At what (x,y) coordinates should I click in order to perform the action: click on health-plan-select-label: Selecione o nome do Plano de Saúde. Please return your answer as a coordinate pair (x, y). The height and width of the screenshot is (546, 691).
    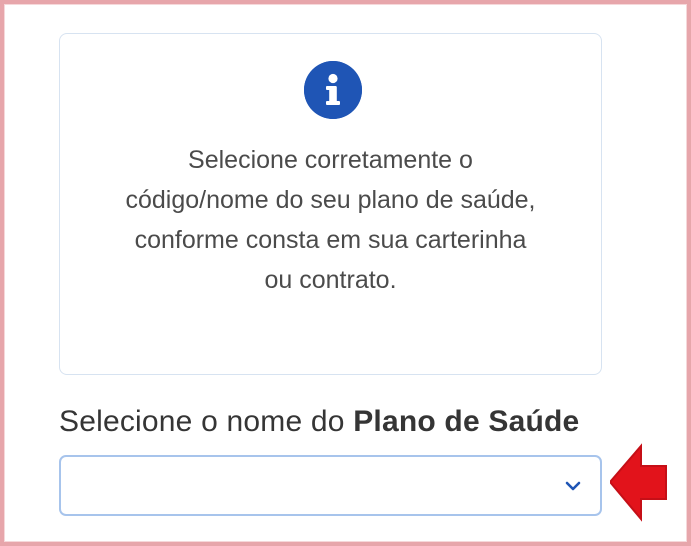
    Looking at the image, I should click on (319, 422).